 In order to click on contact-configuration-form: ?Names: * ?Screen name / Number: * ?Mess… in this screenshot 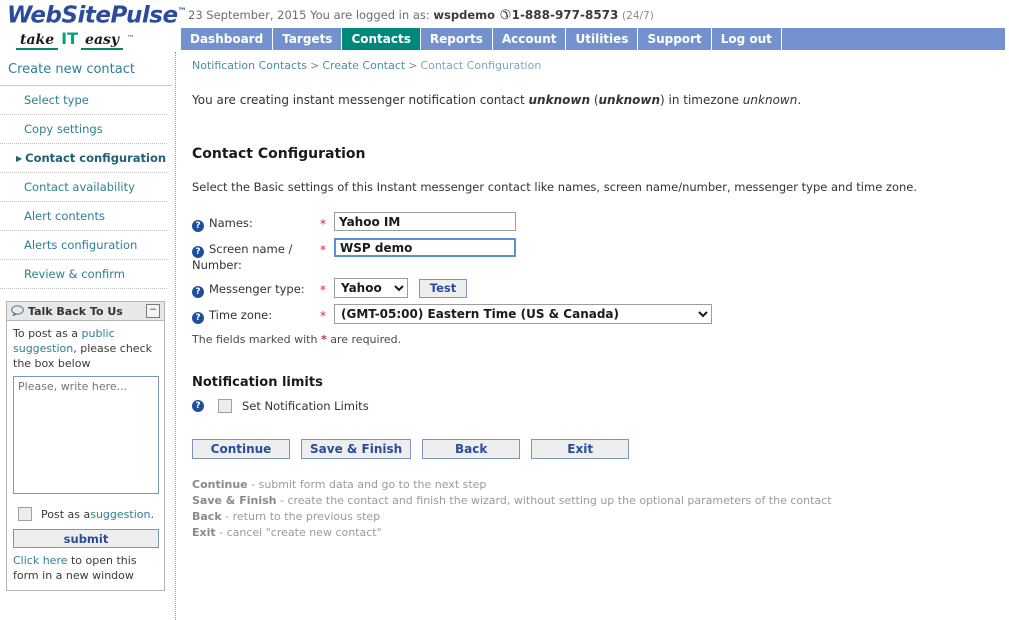, I will do `click(452, 268)`.